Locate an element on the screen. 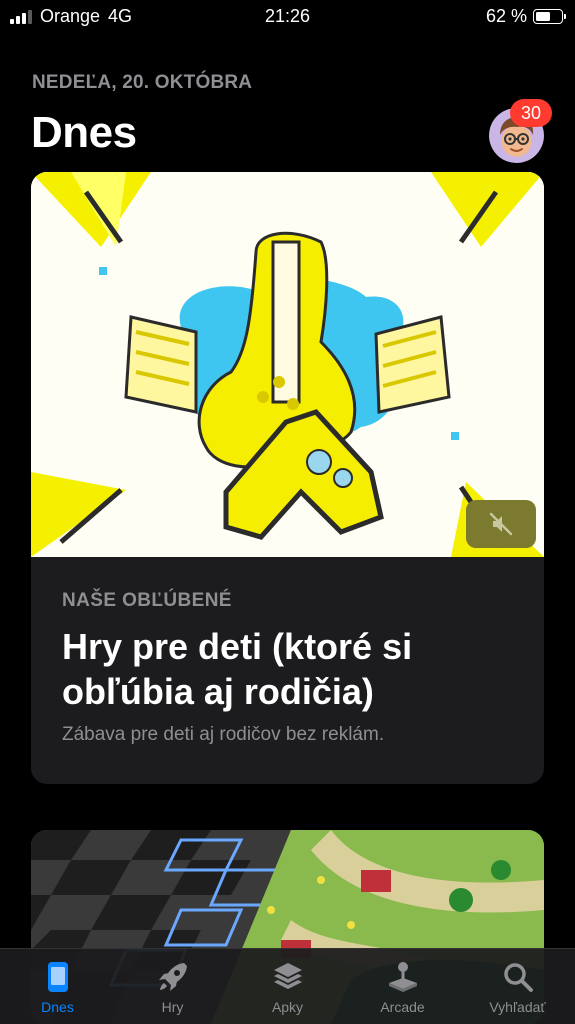 The width and height of the screenshot is (575, 1024). tab-today: Dnes is located at coordinates (57, 986).